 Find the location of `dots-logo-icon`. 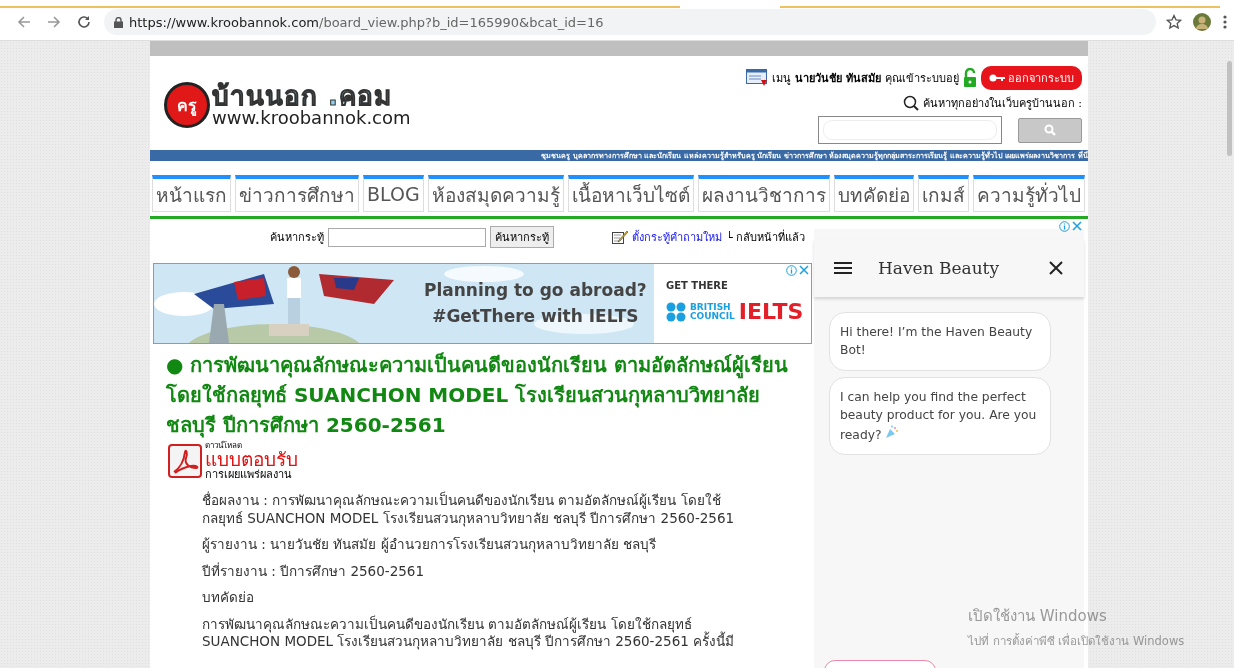

dots-logo-icon is located at coordinates (676, 311).